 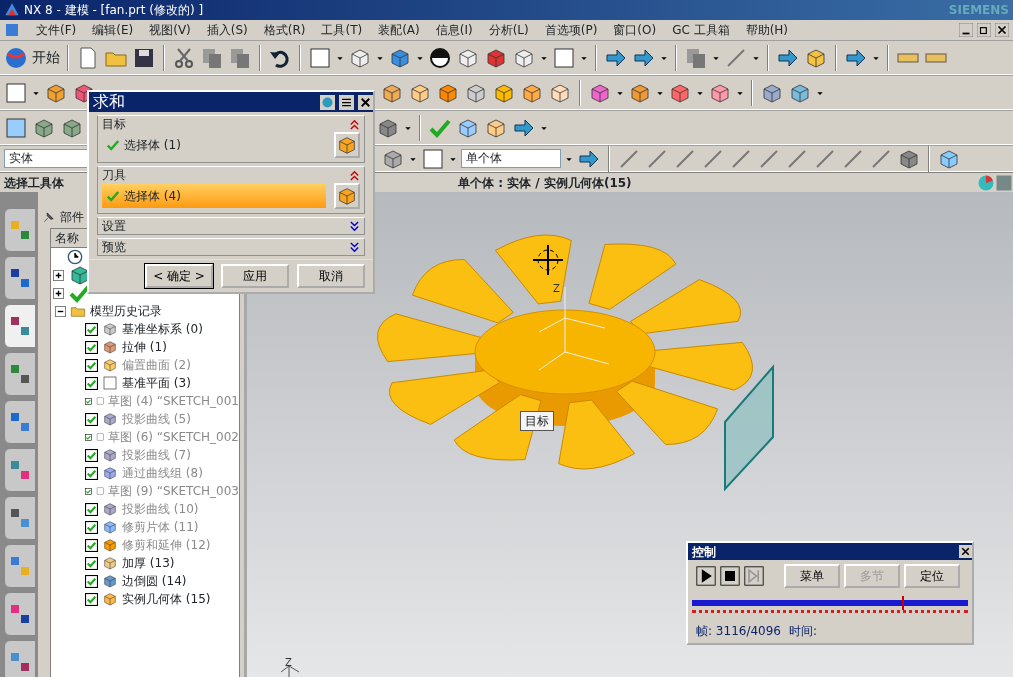 I want to click on menu-item: 视图(V), so click(x=170, y=30).